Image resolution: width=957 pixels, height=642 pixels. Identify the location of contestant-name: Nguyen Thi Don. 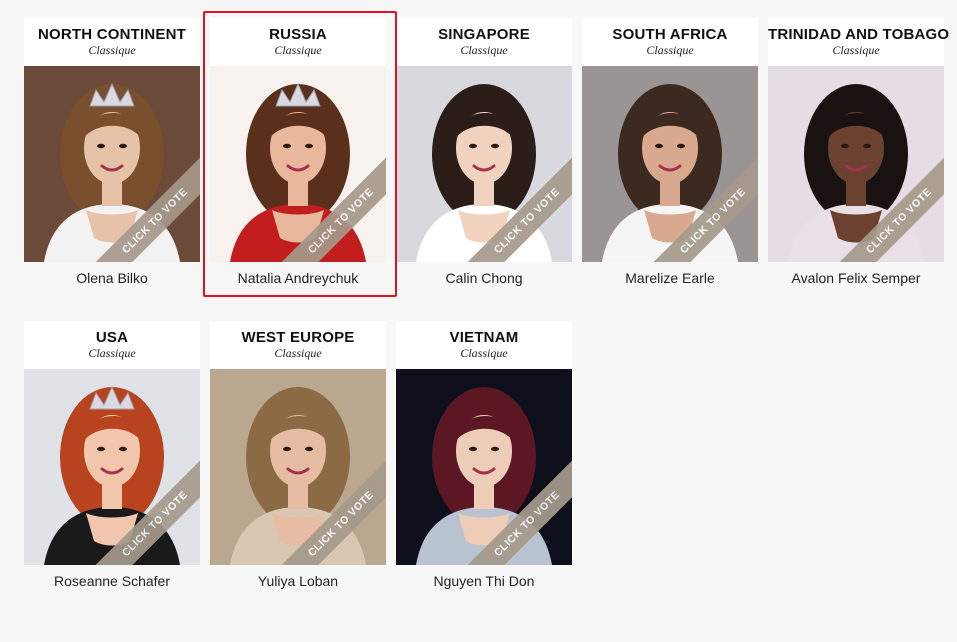
(484, 581).